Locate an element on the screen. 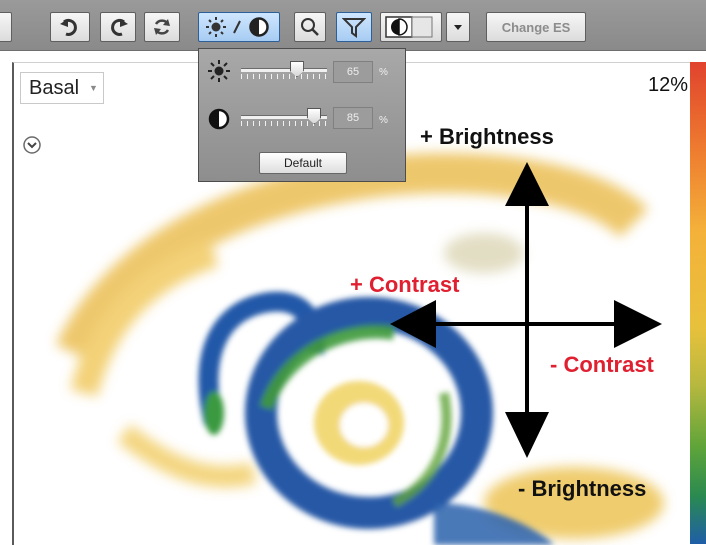 This screenshot has height=545, width=706. default-button: Default is located at coordinates (303, 163).